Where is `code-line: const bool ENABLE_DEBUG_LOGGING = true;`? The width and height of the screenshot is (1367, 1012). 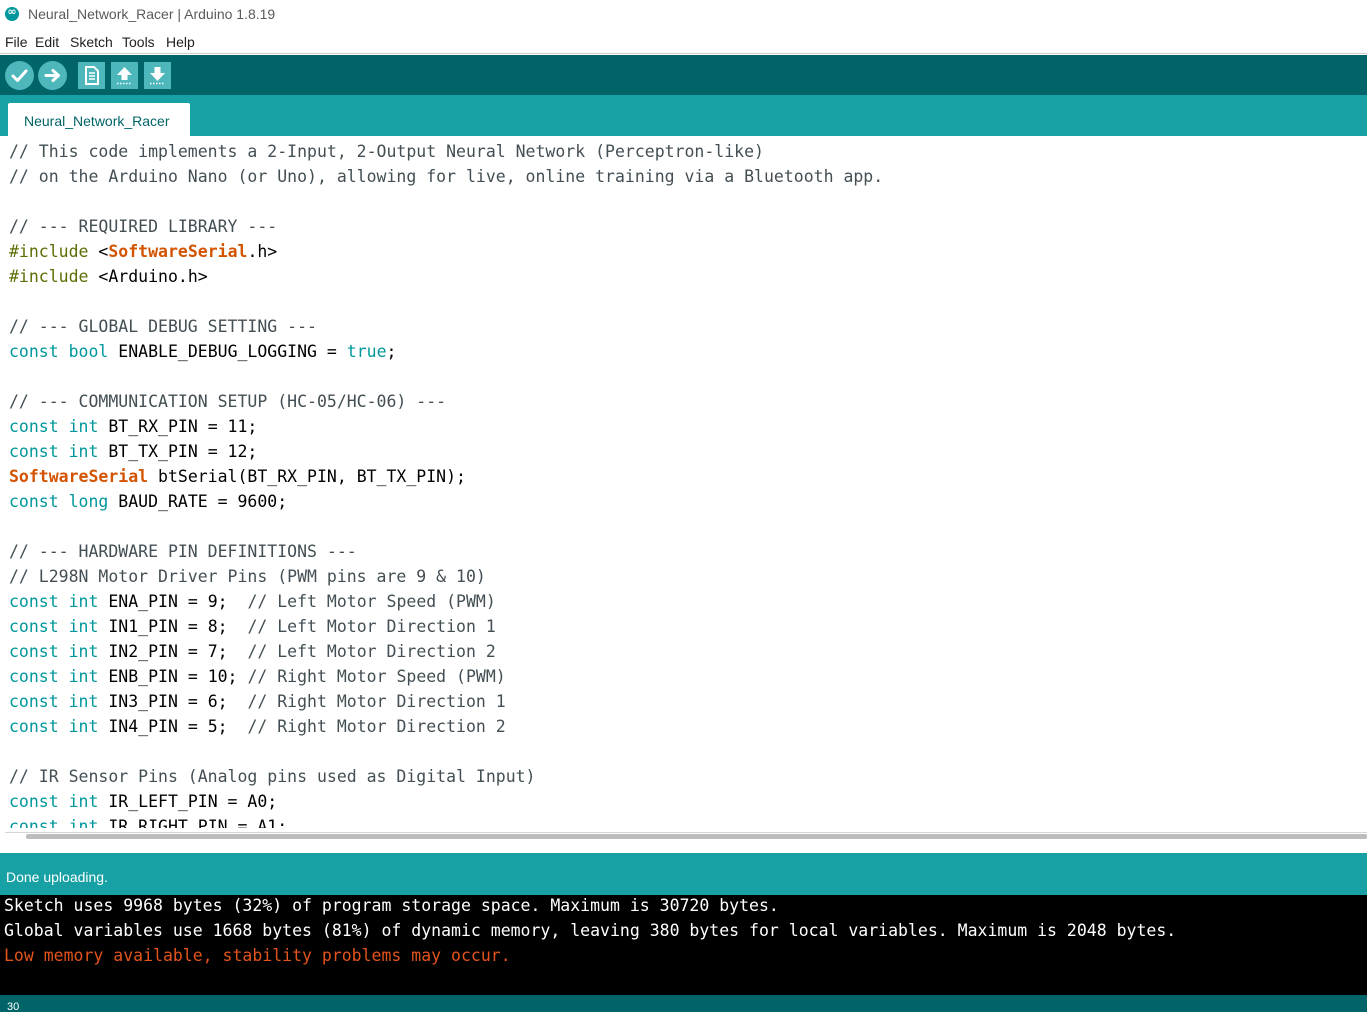
code-line: const bool ENABLE_DEBUG_LOGGING = true; is located at coordinates (203, 351).